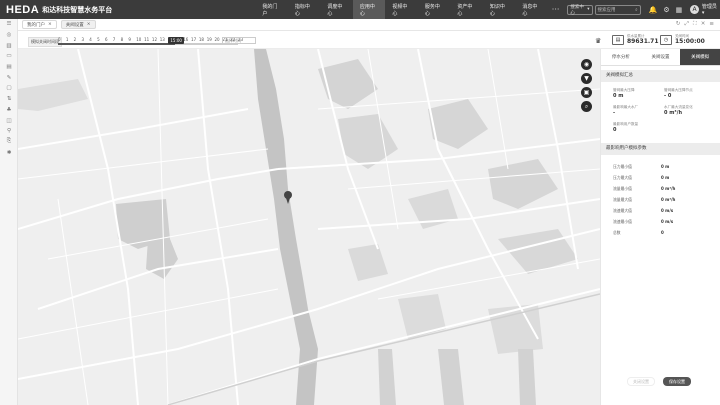 The image size is (720, 405). What do you see at coordinates (586, 78) in the screenshot?
I see `location-icon: ▼` at bounding box center [586, 78].